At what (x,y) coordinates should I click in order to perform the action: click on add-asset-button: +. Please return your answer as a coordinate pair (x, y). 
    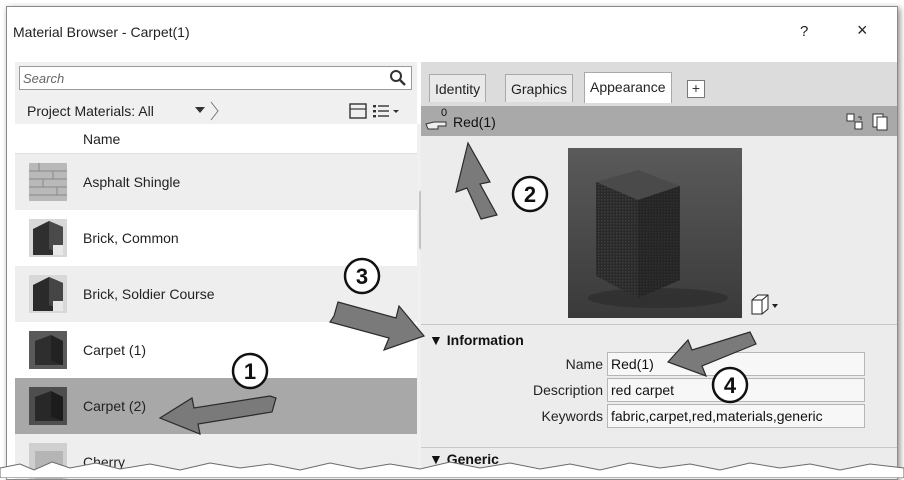
    Looking at the image, I should click on (696, 89).